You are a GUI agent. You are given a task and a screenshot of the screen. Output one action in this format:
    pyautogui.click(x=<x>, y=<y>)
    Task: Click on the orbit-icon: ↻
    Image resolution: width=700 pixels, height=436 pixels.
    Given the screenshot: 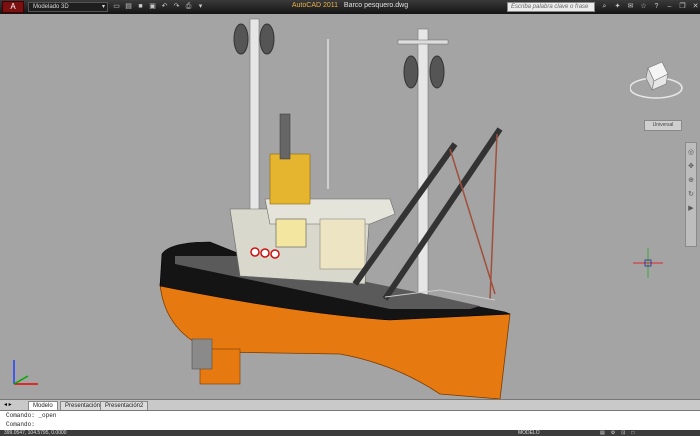 What is the action you would take?
    pyautogui.click(x=691, y=194)
    